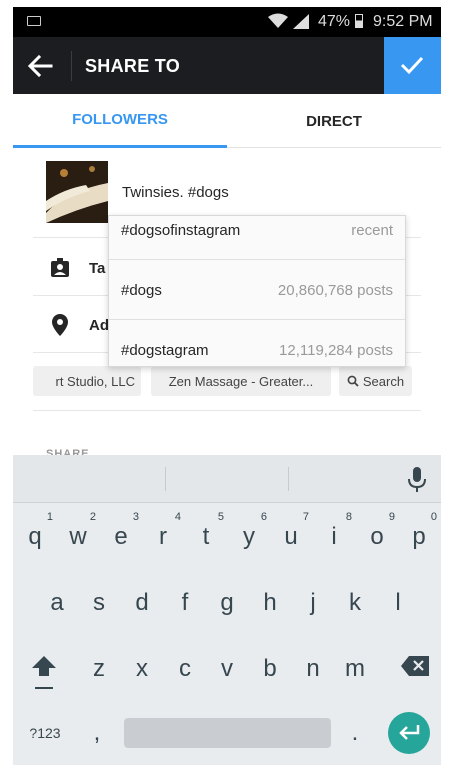  Describe the element at coordinates (181, 230) in the screenshot. I see `hashtag-text: #dogsofinstagram` at that location.